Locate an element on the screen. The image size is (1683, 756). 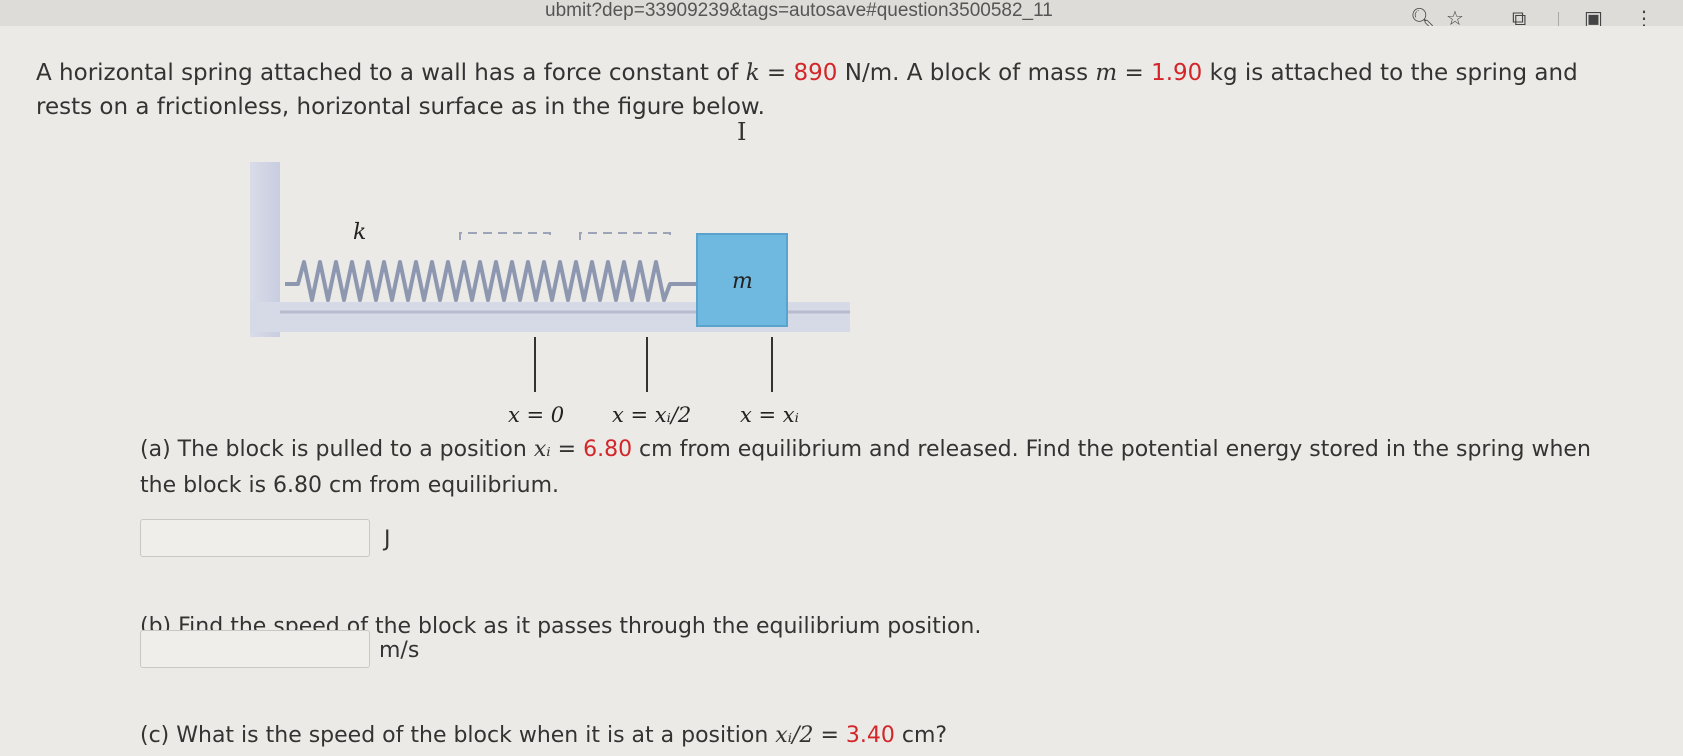
xi-variable: xᵢ is located at coordinates (542, 449).